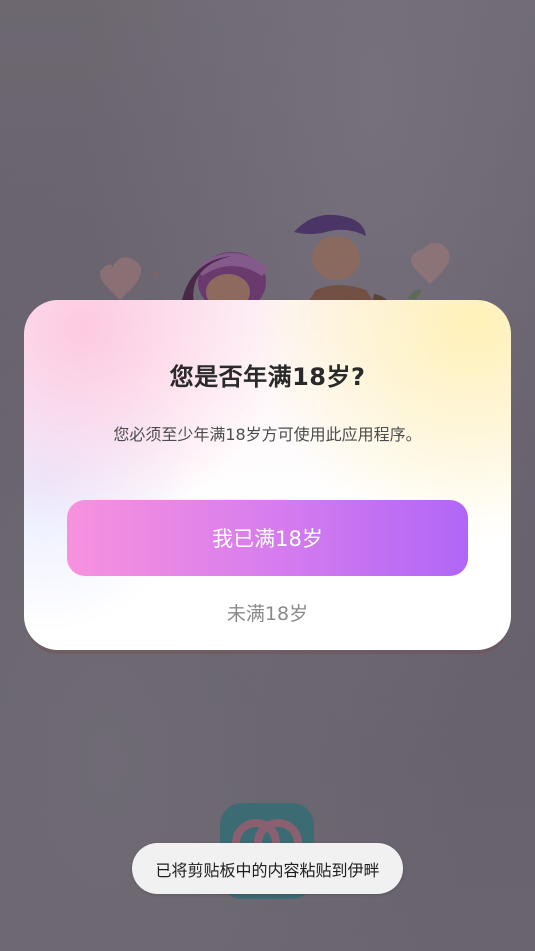 The image size is (535, 951). I want to click on dialog-subtitle: 您必须至少年满18岁方可使用此应用程序。, so click(267, 434).